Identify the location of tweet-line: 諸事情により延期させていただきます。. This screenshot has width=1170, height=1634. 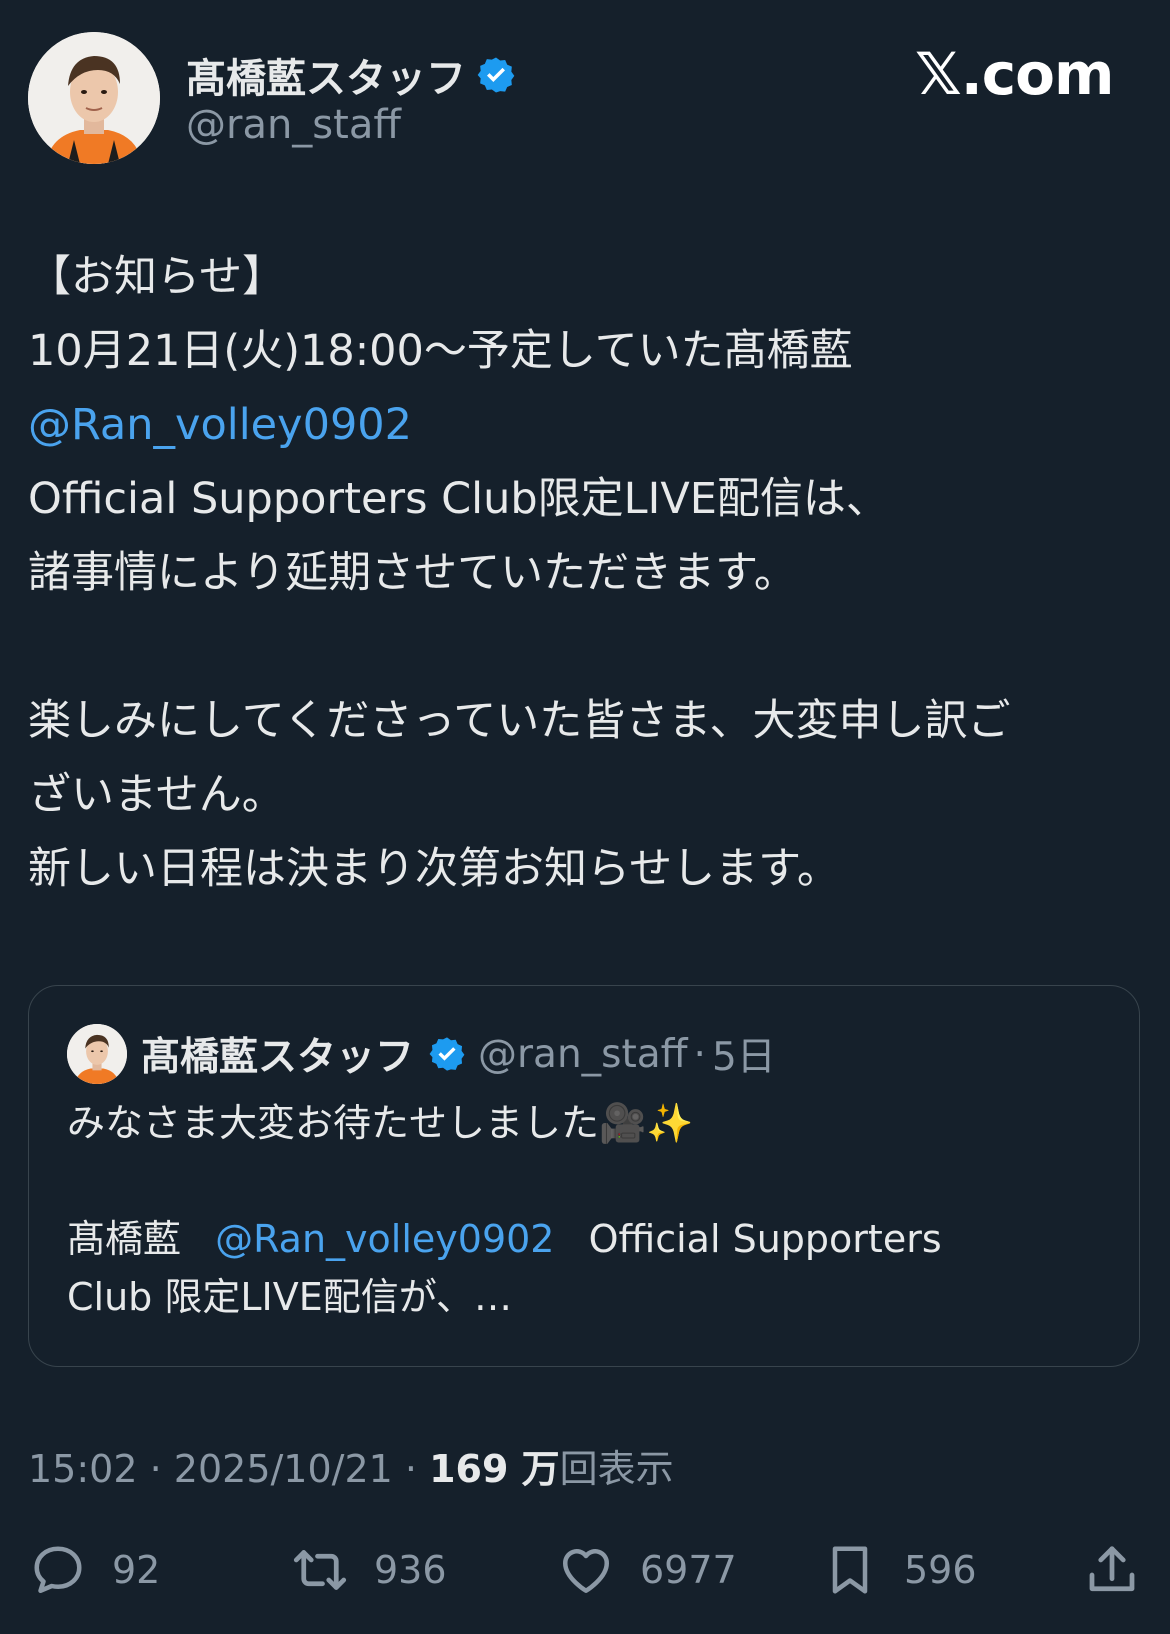
(412, 573).